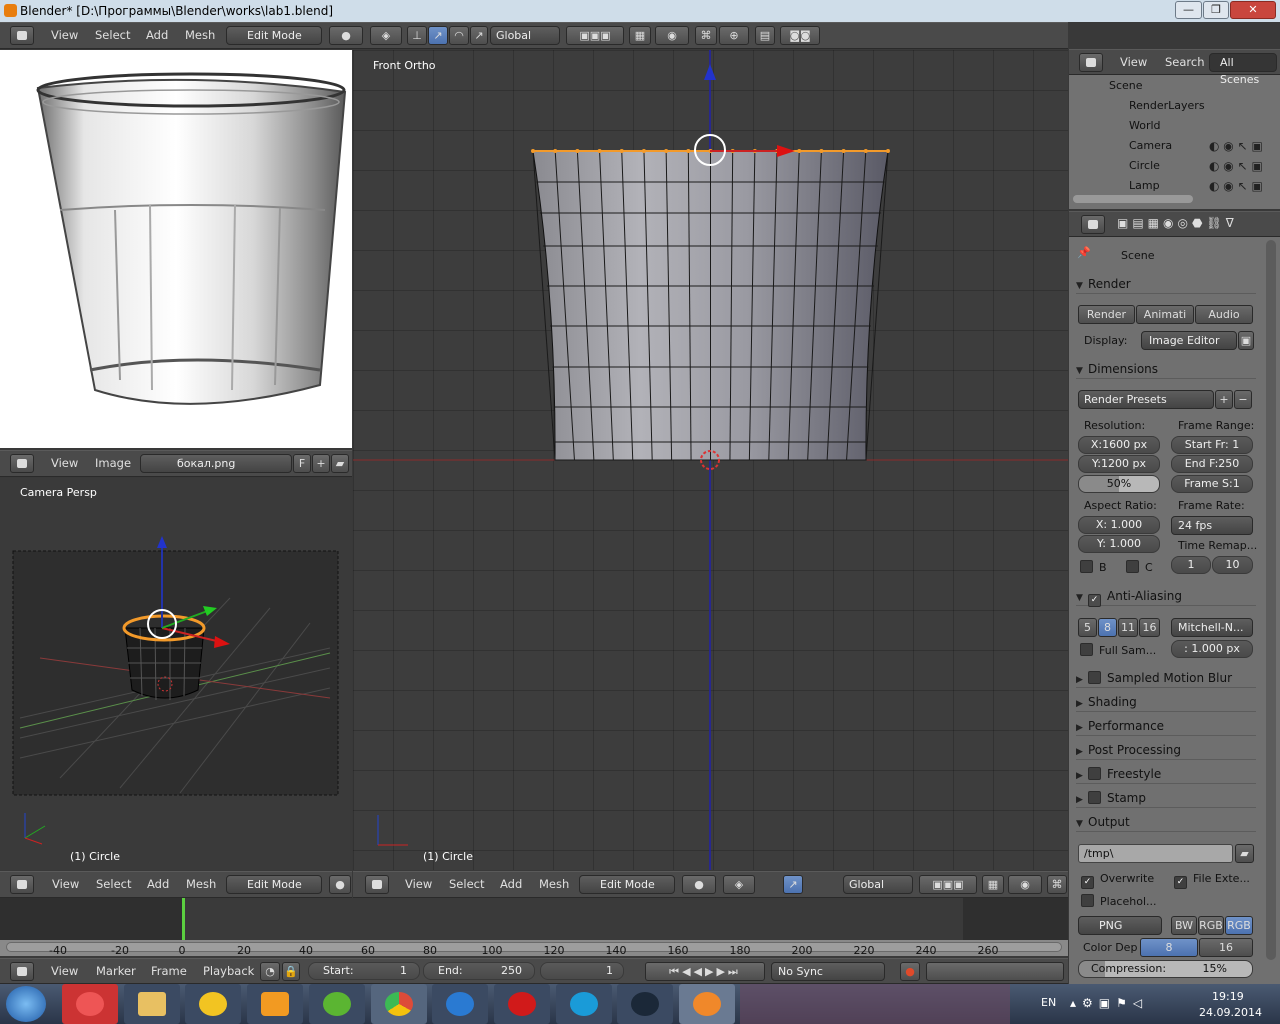 Image resolution: width=1280 pixels, height=1024 pixels. What do you see at coordinates (1119, 464) in the screenshot?
I see `resolution-y-field: Y:1200 px` at bounding box center [1119, 464].